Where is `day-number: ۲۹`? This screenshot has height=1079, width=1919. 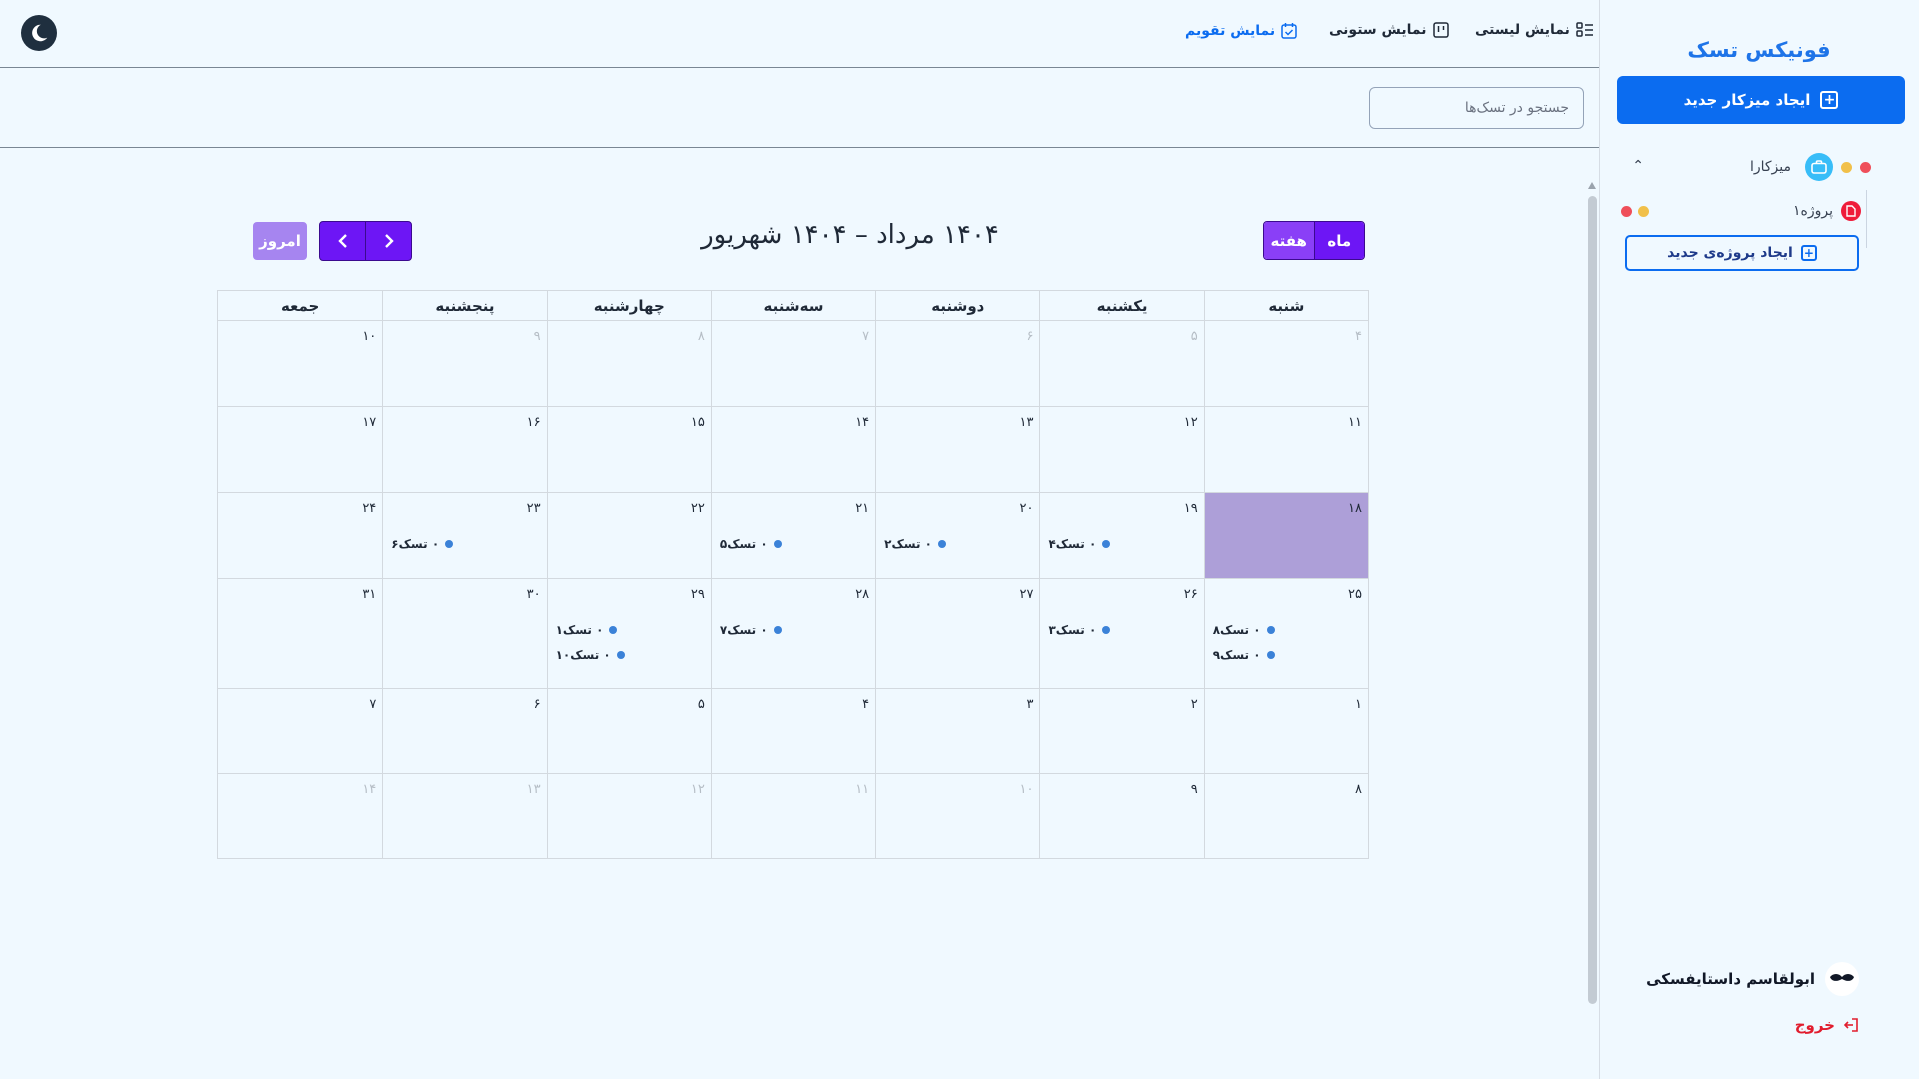 day-number: ۲۹ is located at coordinates (697, 594).